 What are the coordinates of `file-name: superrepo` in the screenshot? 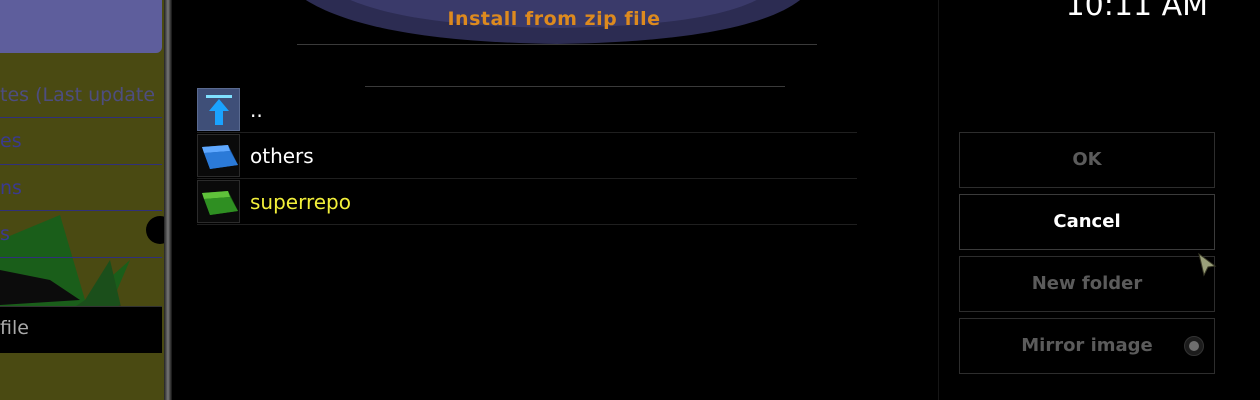 It's located at (300, 202).